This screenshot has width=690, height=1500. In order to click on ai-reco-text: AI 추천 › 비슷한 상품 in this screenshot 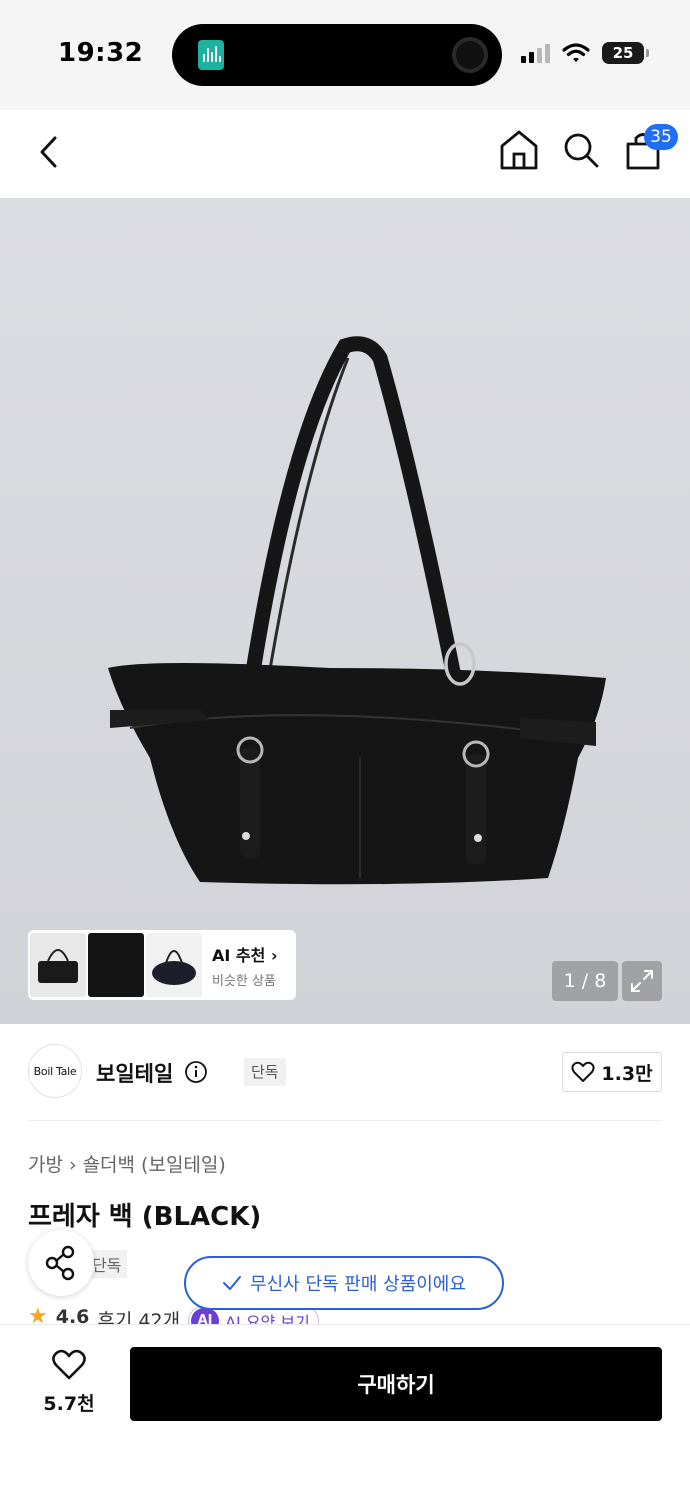, I will do `click(245, 965)`.